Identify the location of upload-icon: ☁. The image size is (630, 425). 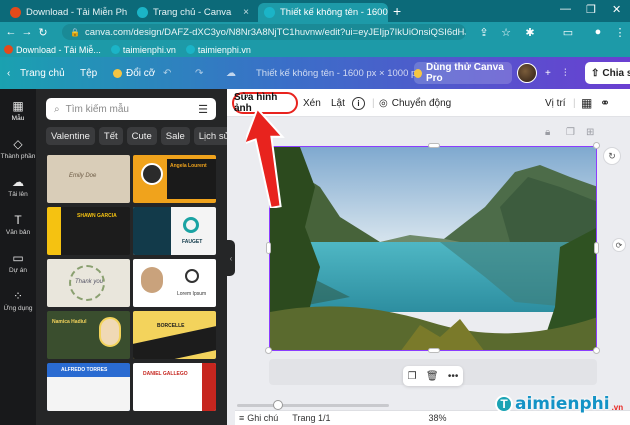
(18, 182).